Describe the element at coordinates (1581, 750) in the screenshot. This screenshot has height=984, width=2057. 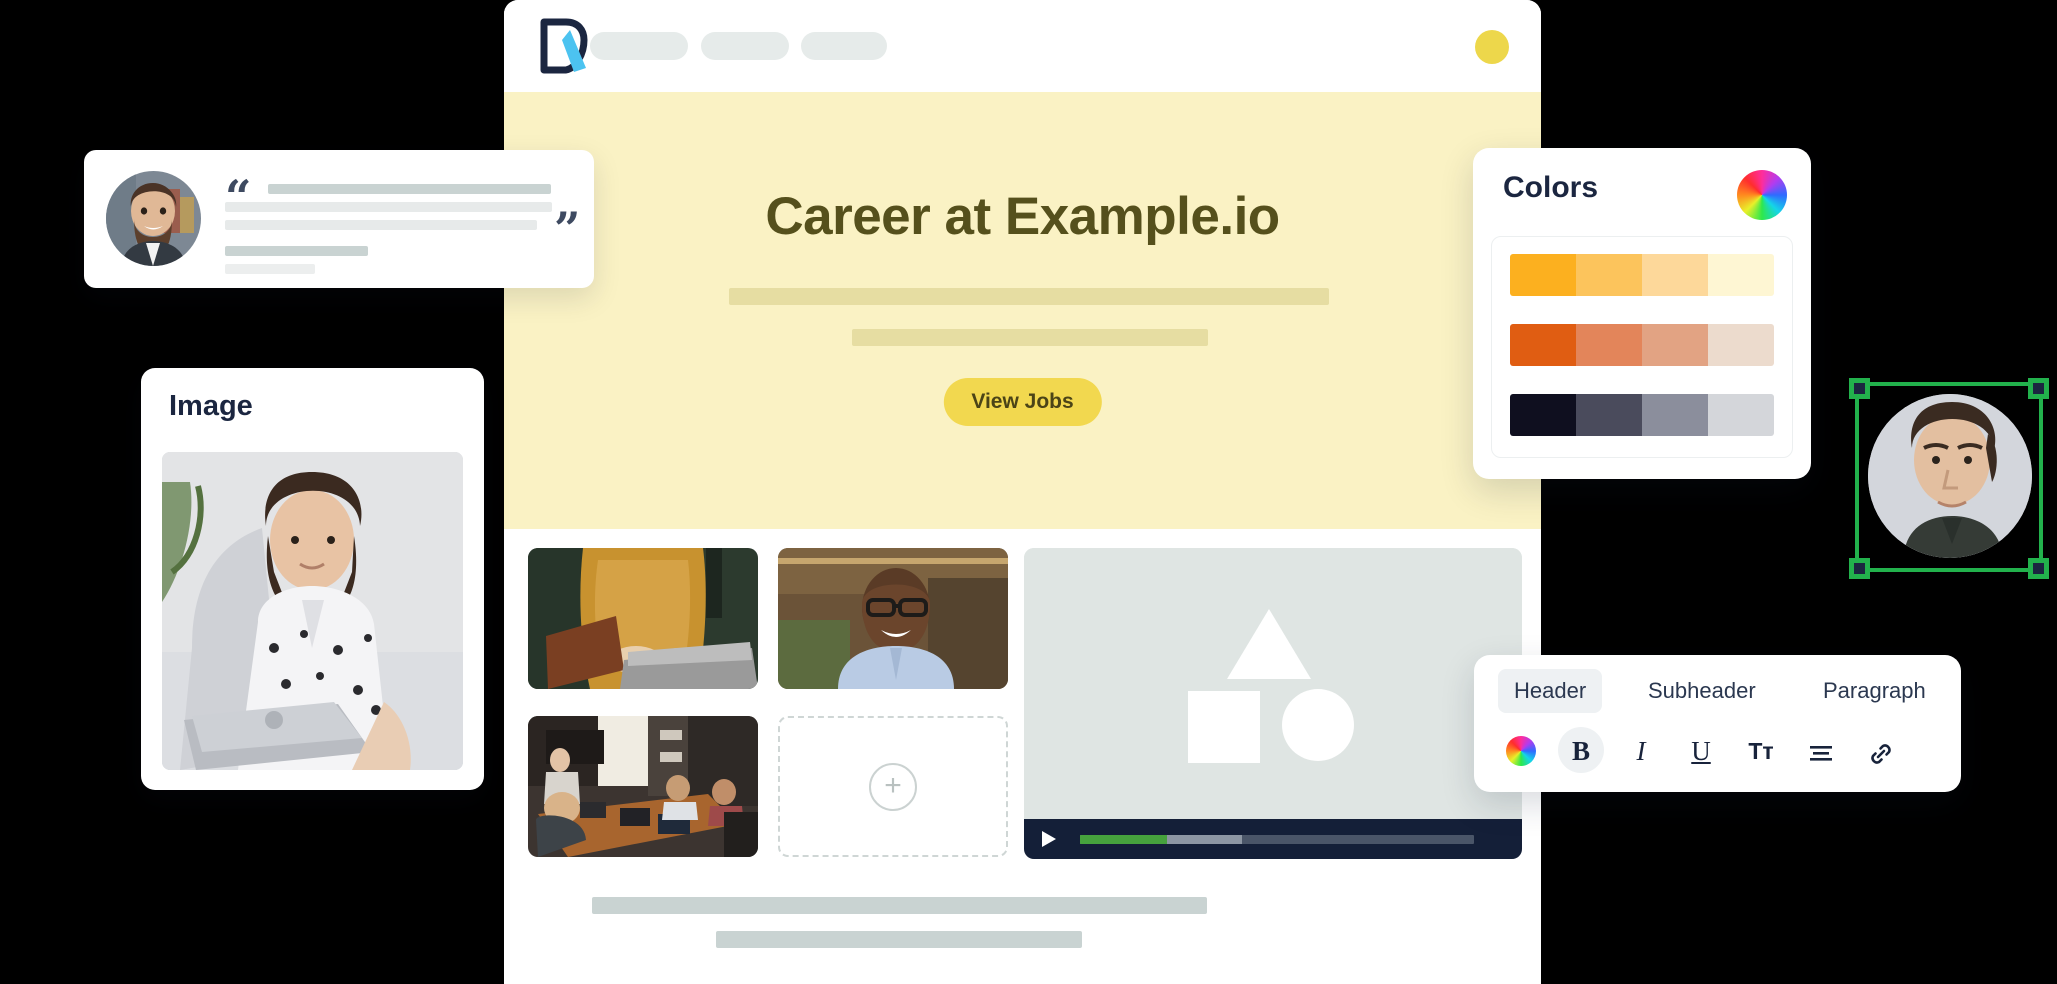
I see `bold-button: B` at that location.